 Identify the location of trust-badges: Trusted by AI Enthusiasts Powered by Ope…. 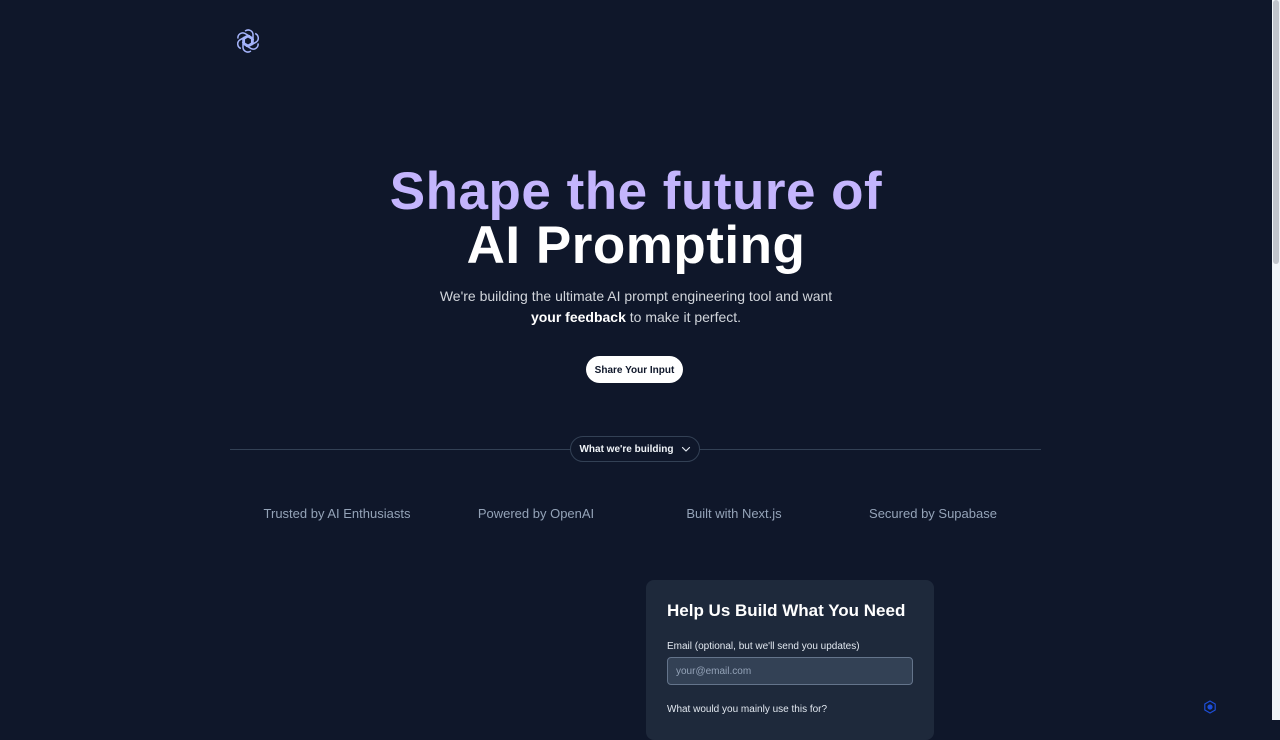
(636, 516).